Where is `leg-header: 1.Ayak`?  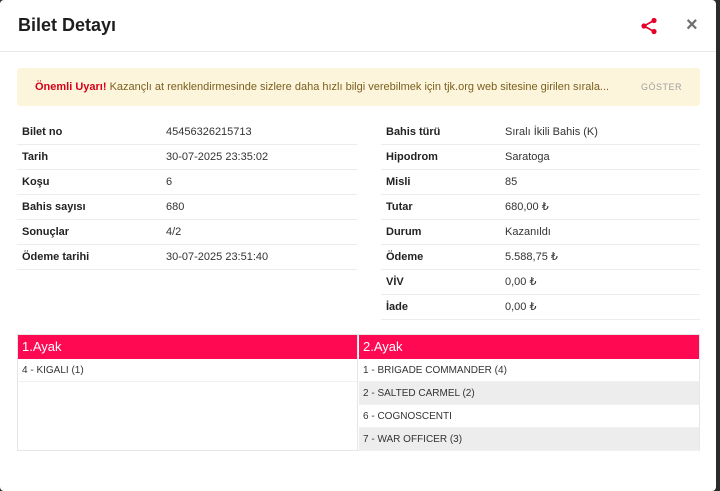
leg-header: 1.Ayak is located at coordinates (187, 347).